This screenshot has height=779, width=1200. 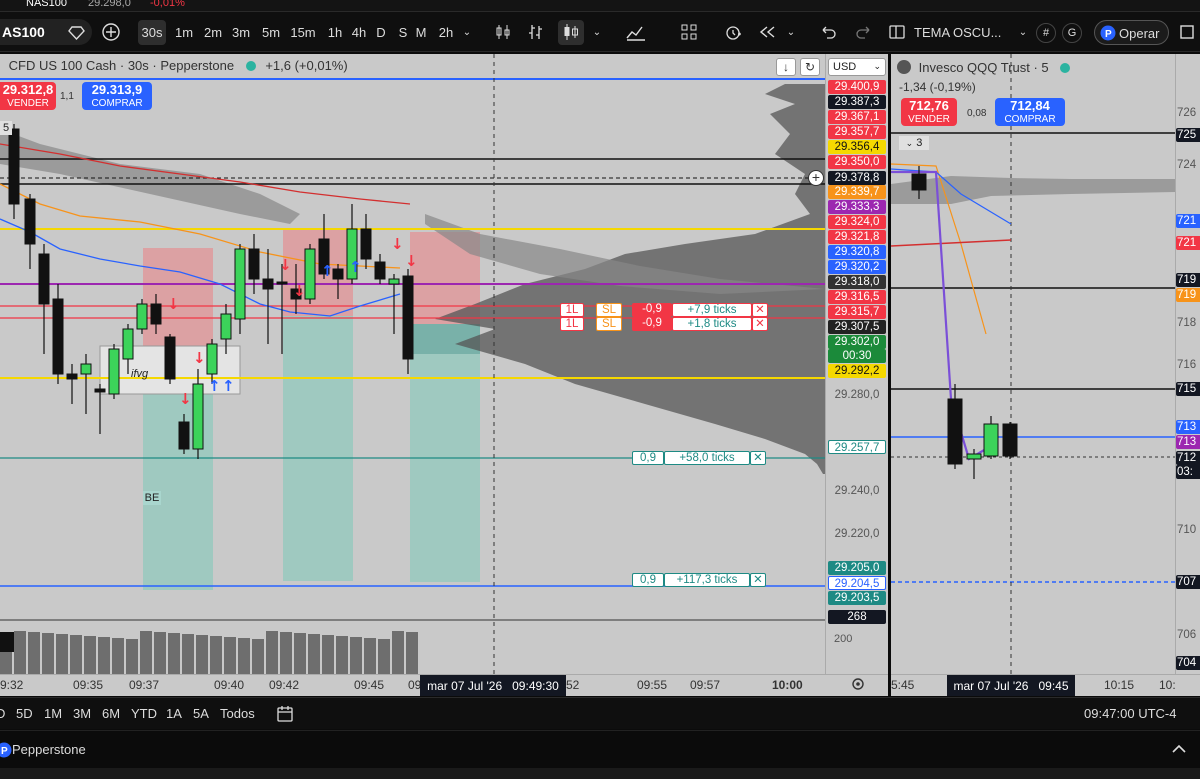 I want to click on timeframe-1h: 1h, so click(x=335, y=32).